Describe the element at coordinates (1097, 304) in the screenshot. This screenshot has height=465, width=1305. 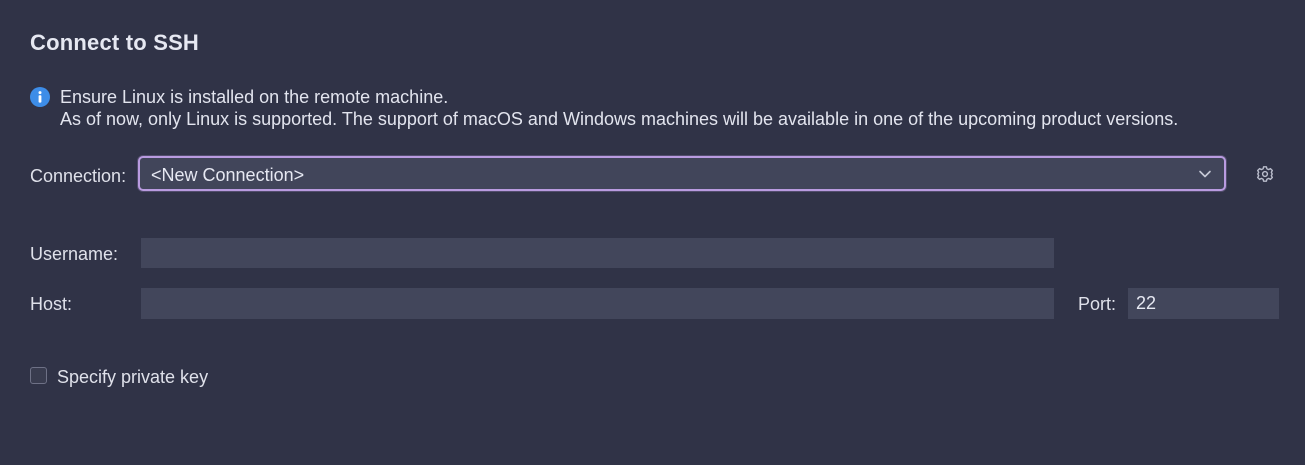
I see `port-label: Port:` at that location.